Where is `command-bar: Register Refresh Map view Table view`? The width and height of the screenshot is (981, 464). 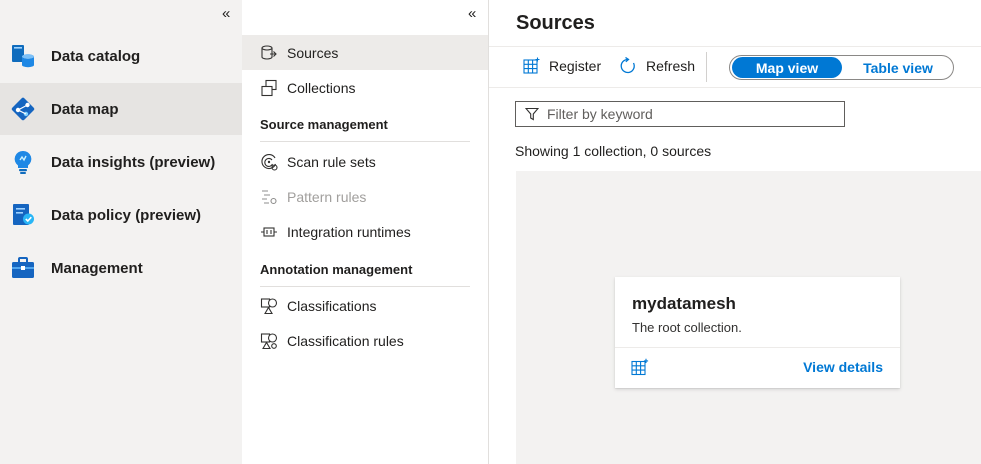 command-bar: Register Refresh Map view Table view is located at coordinates (735, 67).